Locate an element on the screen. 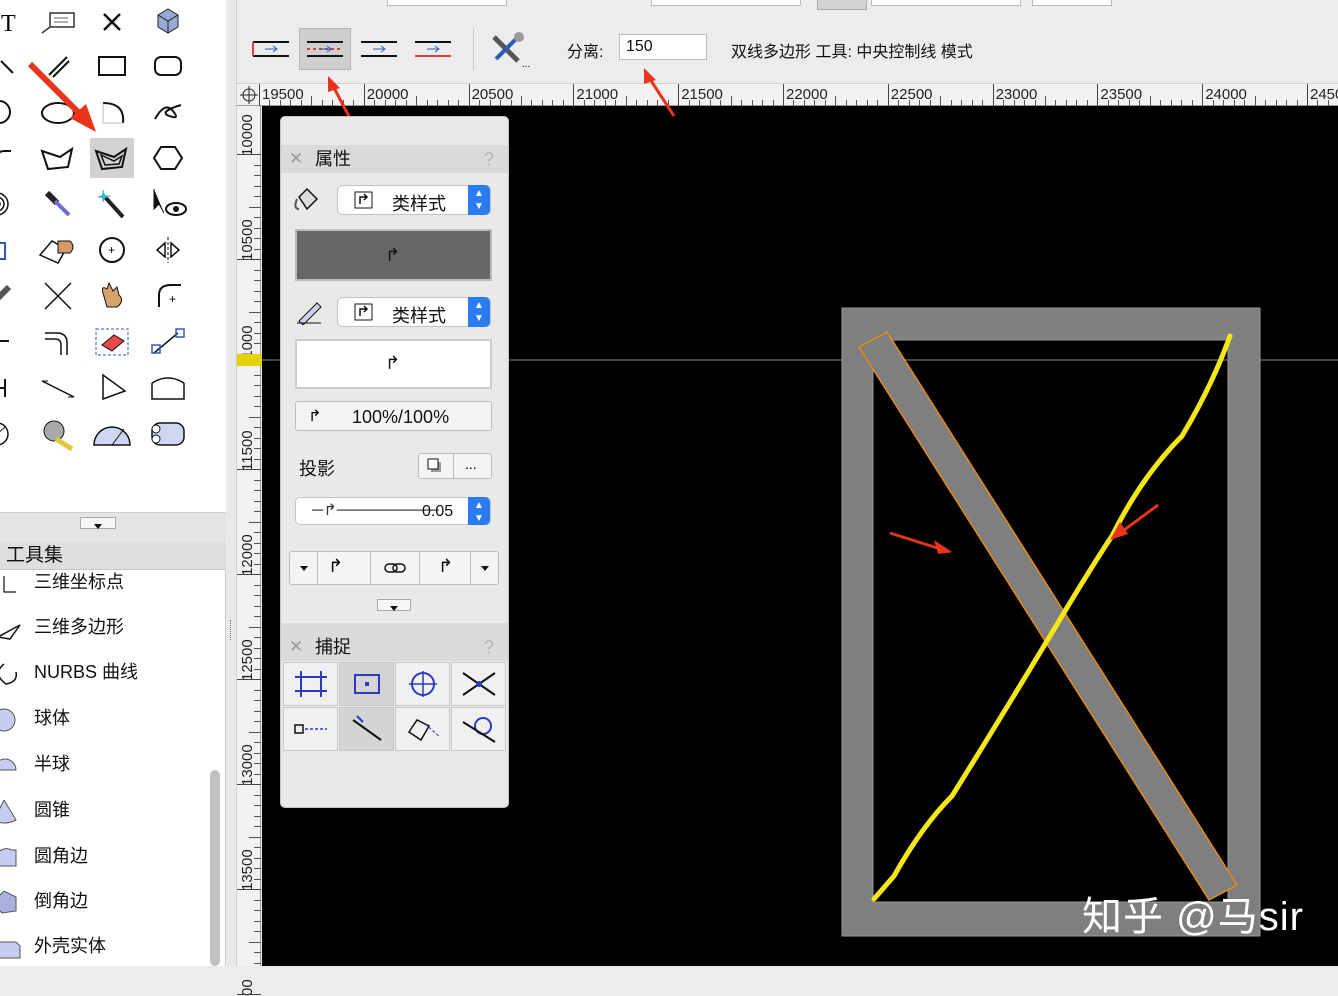 This screenshot has width=1338, height=996. offset-input is located at coordinates (663, 47).